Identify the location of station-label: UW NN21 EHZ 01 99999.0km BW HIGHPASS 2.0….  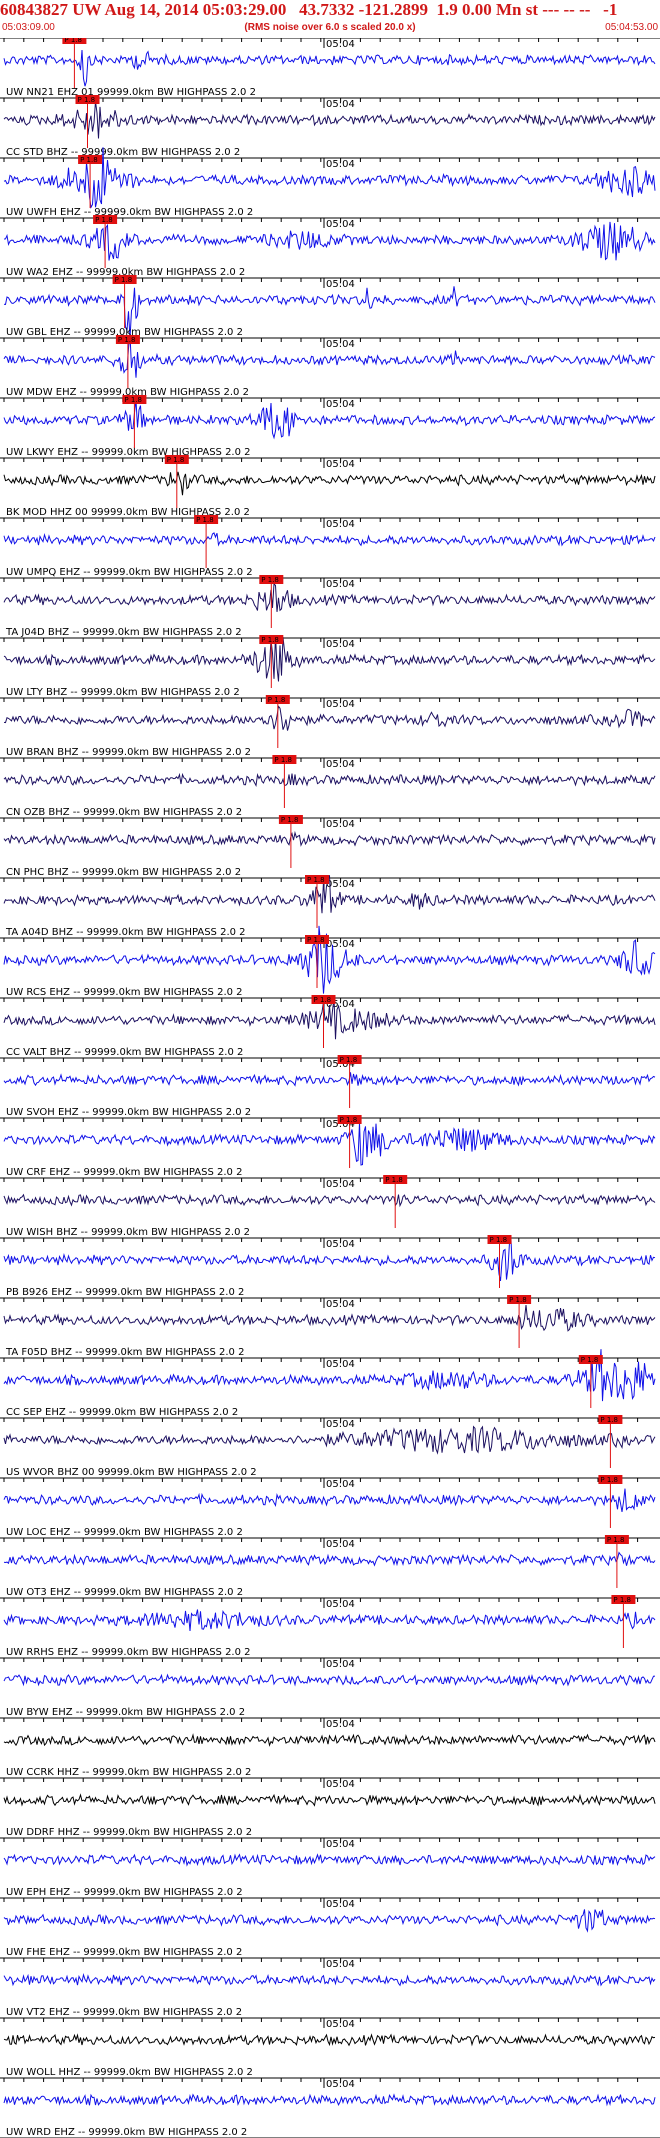
(131, 92).